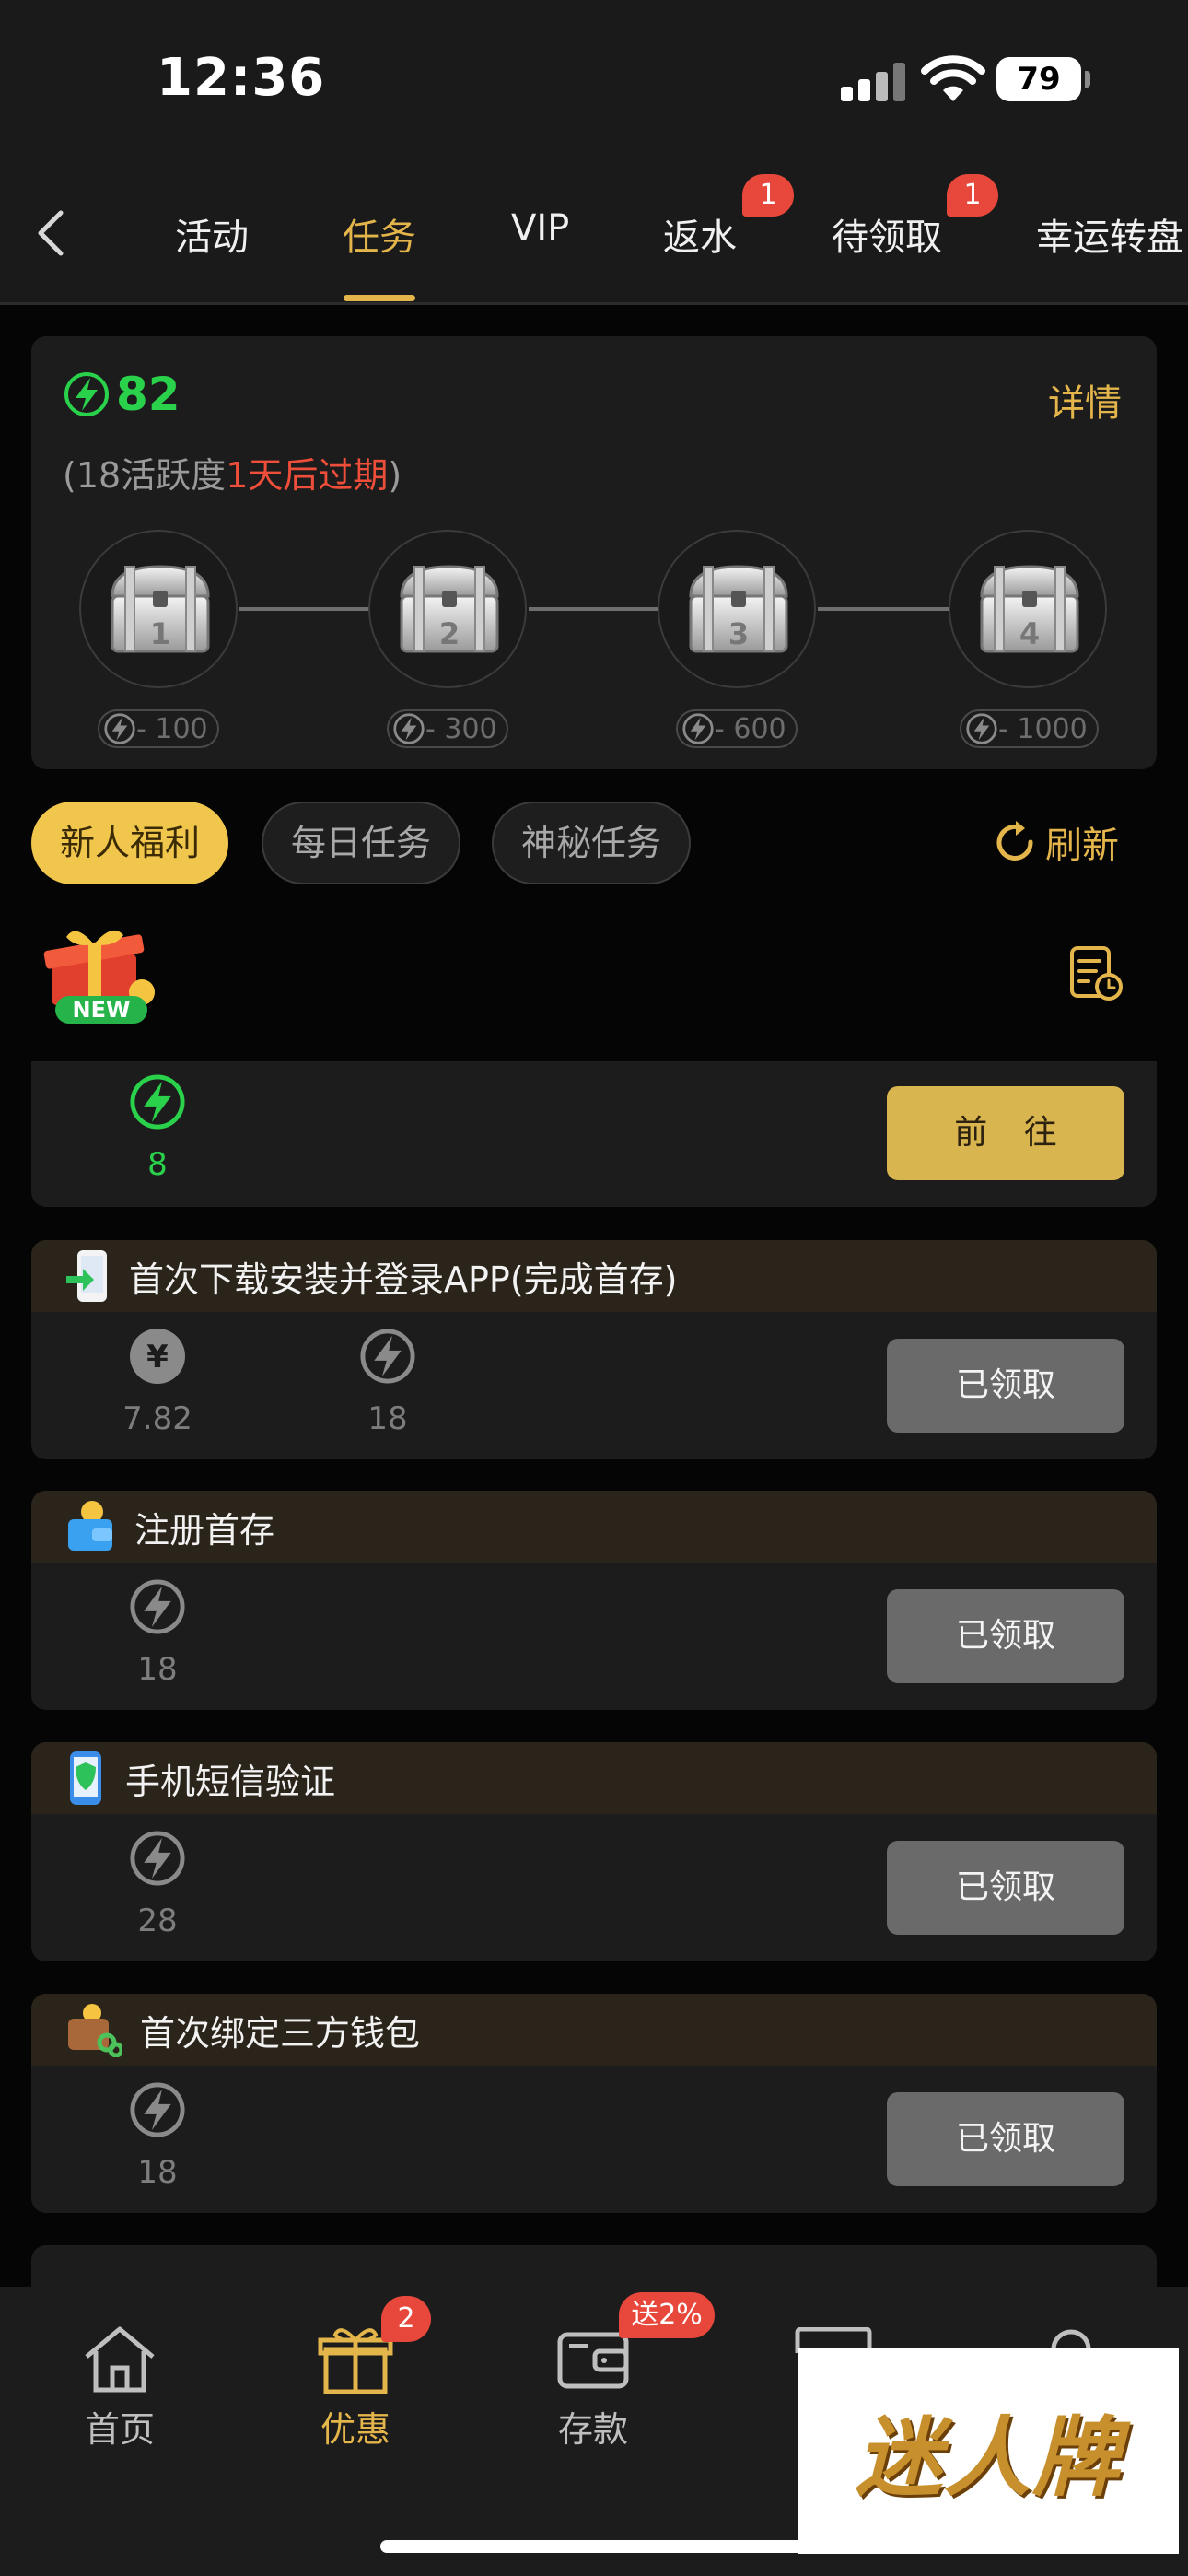 This screenshot has width=1188, height=2576. Describe the element at coordinates (119, 2429) in the screenshot. I see `bottom-tab-label: 首页` at that location.